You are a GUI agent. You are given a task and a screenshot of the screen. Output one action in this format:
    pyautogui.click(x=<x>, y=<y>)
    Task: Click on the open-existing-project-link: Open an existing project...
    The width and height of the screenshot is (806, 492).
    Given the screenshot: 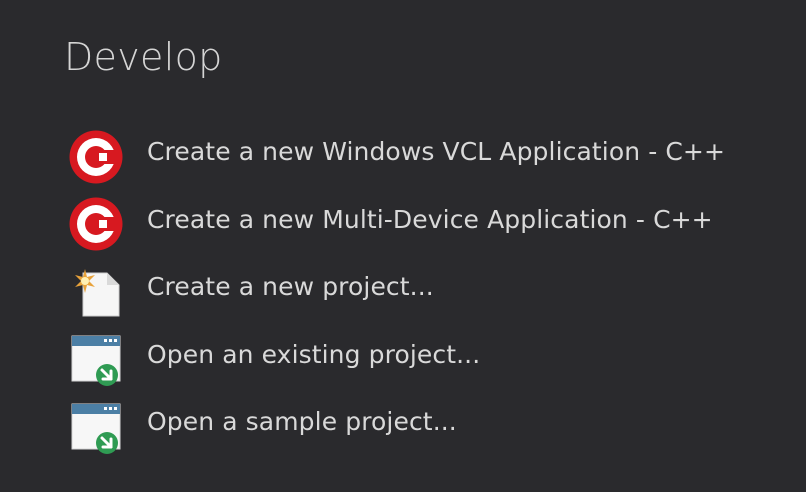 What is the action you would take?
    pyautogui.click(x=433, y=361)
    